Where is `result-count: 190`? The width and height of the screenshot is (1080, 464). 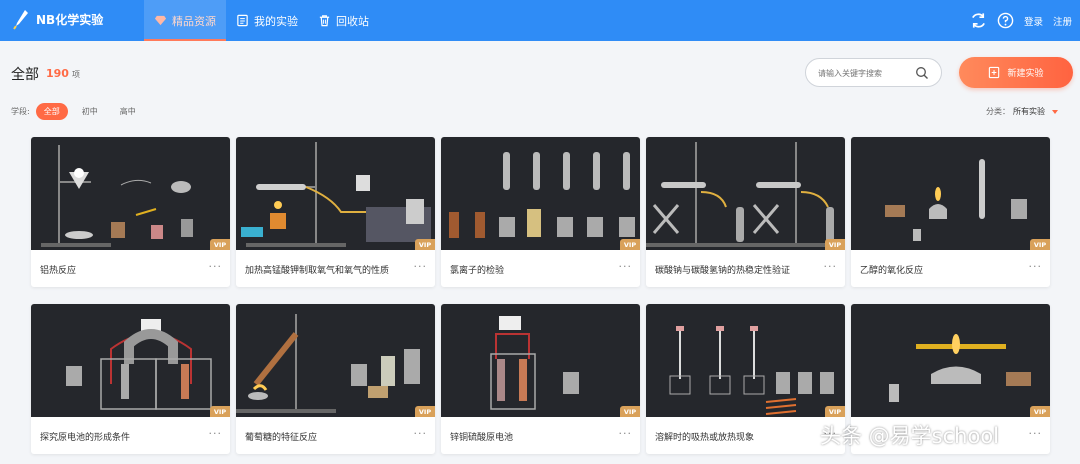
result-count: 190 is located at coordinates (57, 73).